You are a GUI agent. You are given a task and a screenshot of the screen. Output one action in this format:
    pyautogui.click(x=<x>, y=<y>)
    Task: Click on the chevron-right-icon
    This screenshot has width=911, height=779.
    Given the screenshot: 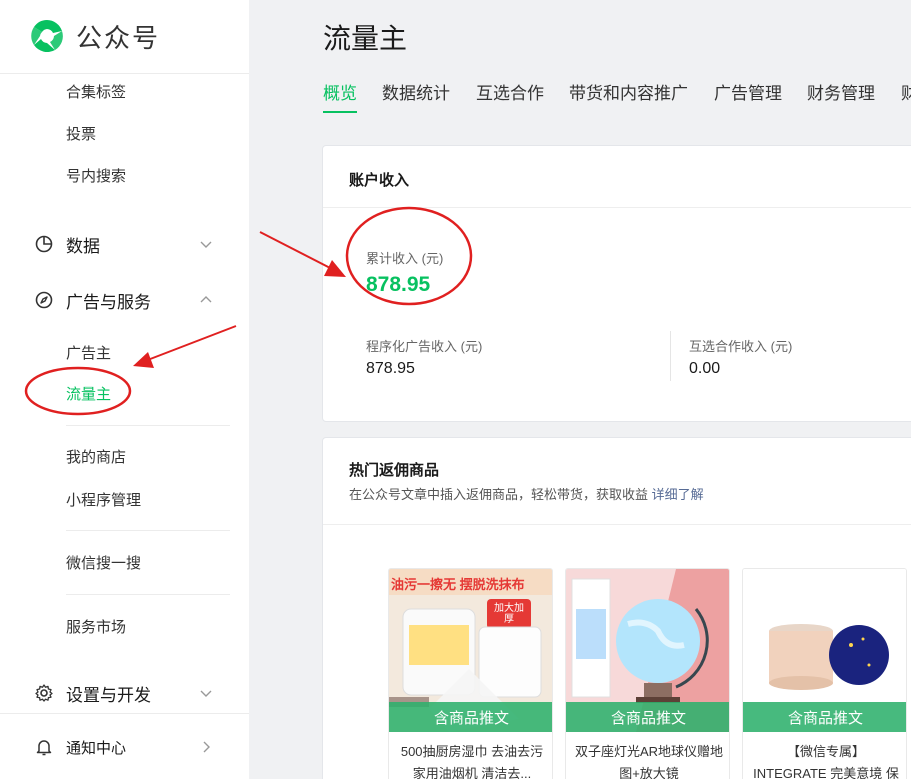 What is the action you would take?
    pyautogui.click(x=206, y=747)
    